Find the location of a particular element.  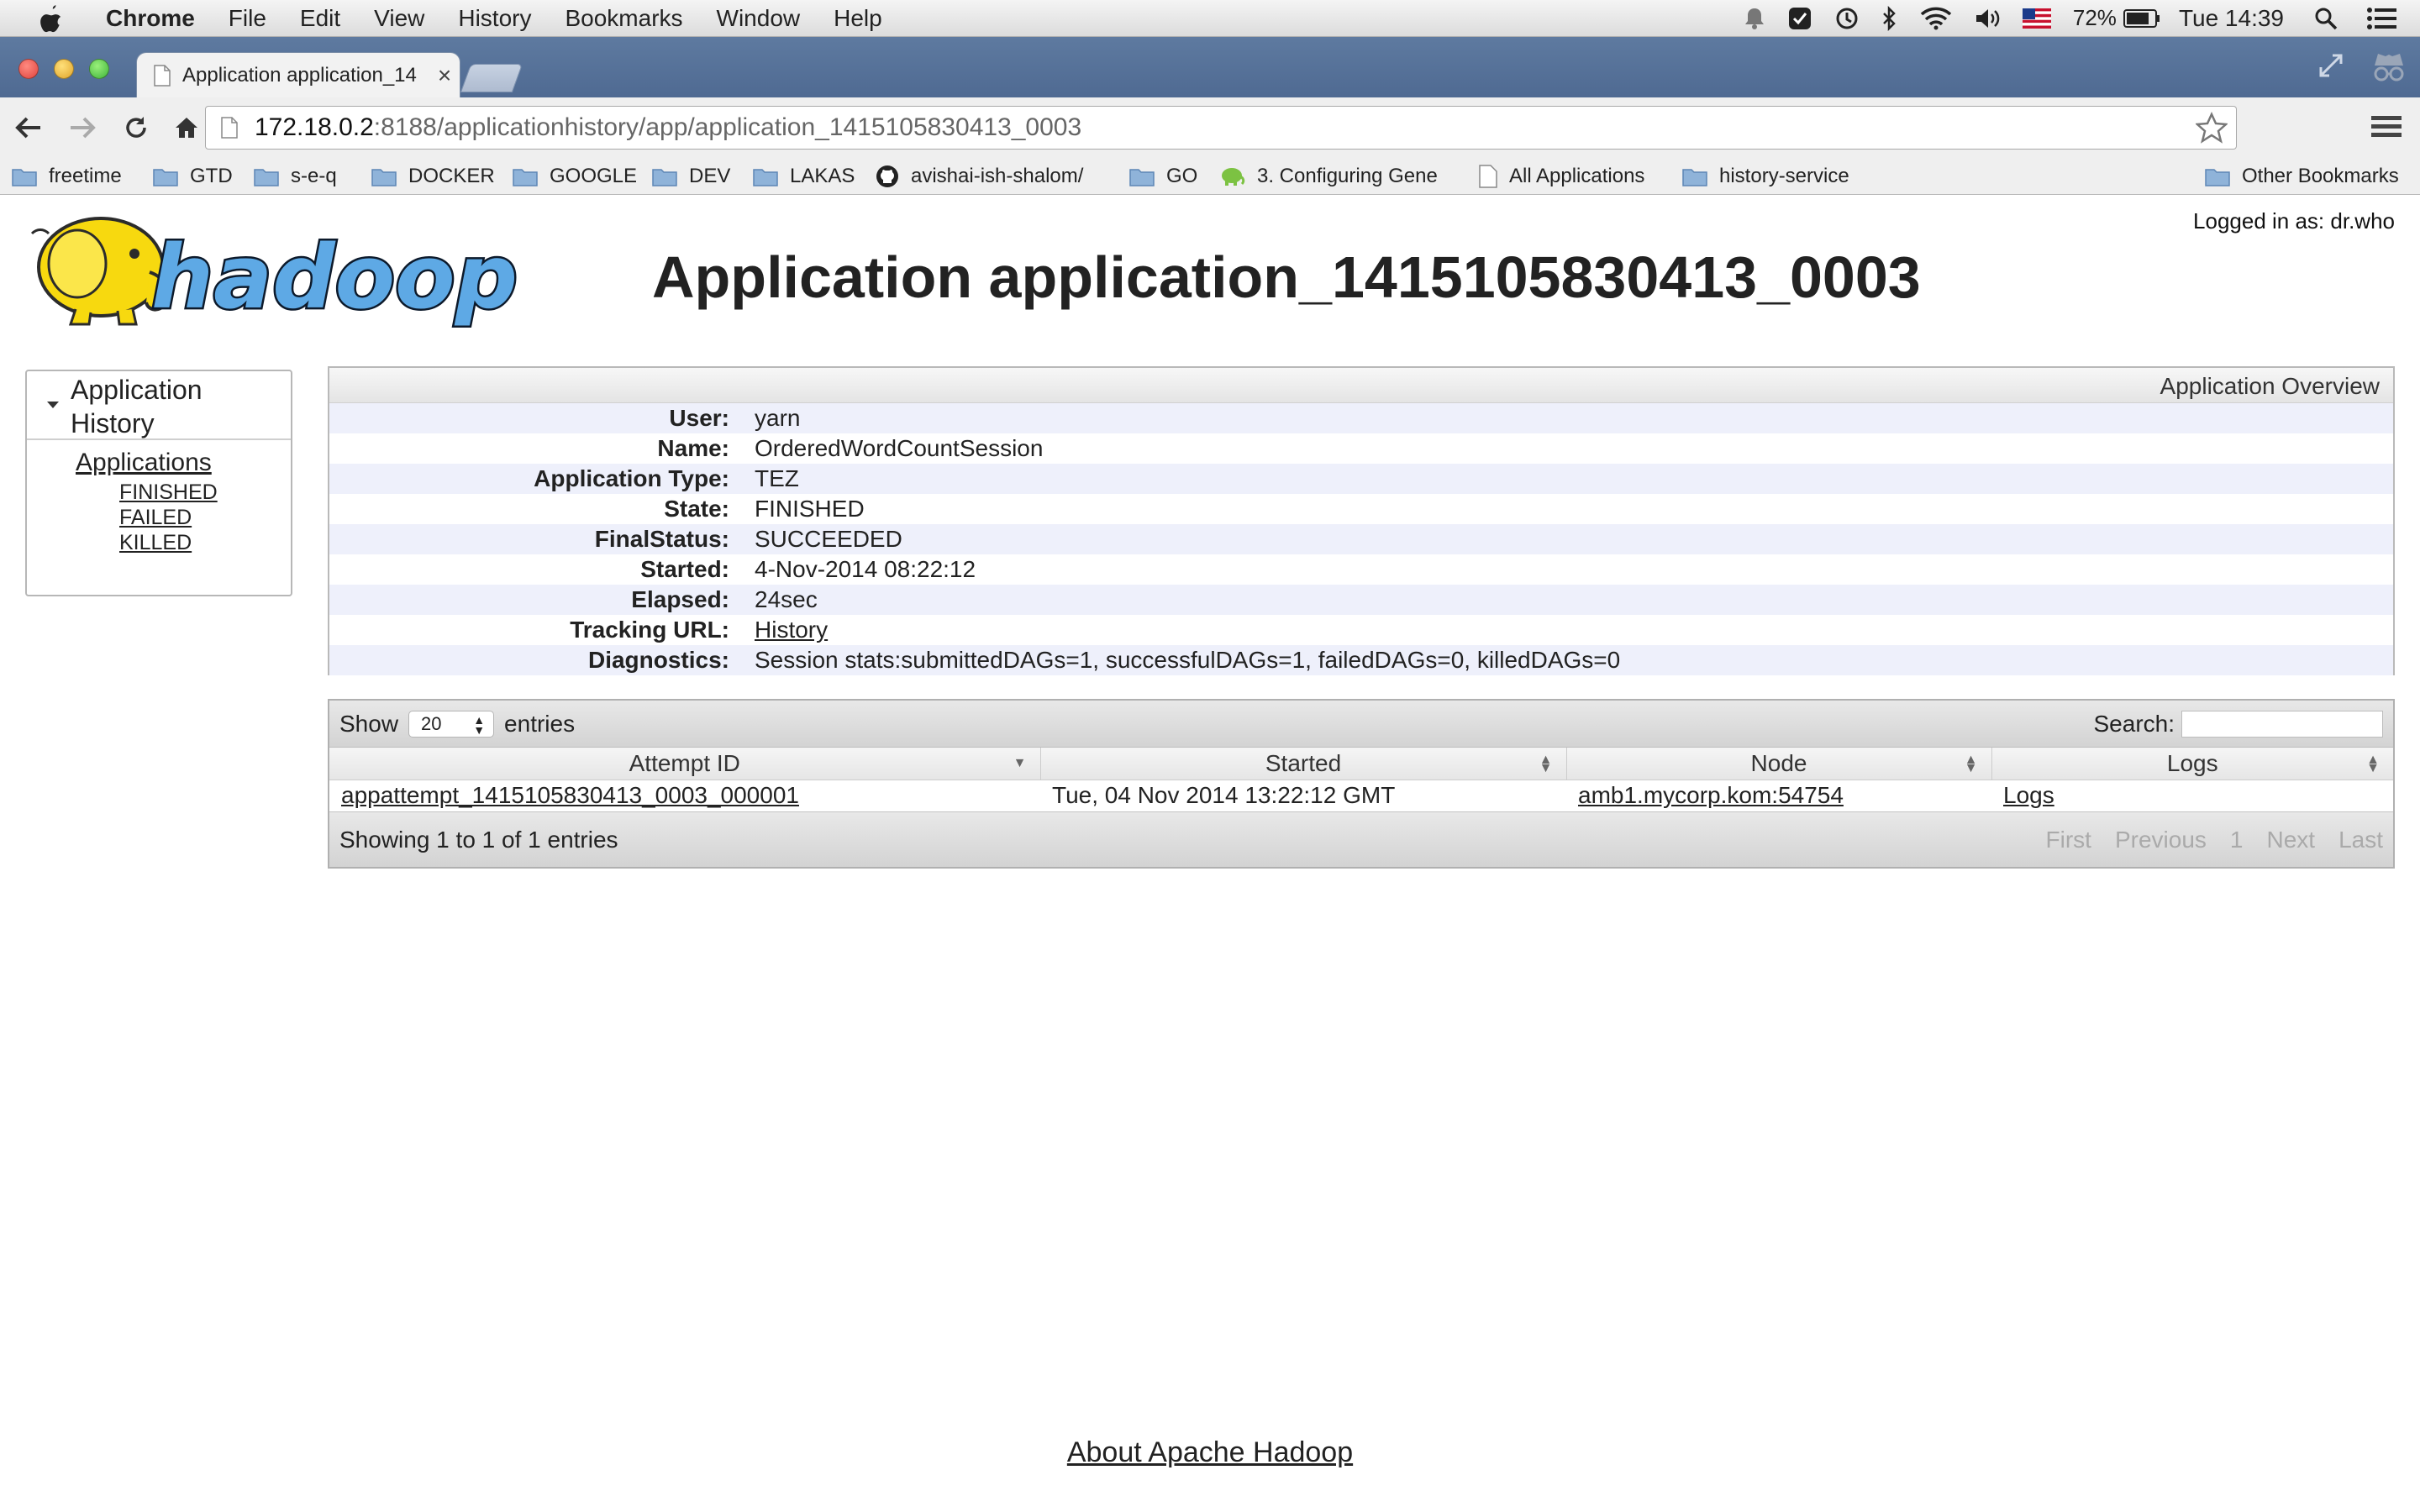

bookmark-star-icon is located at coordinates (2212, 128).